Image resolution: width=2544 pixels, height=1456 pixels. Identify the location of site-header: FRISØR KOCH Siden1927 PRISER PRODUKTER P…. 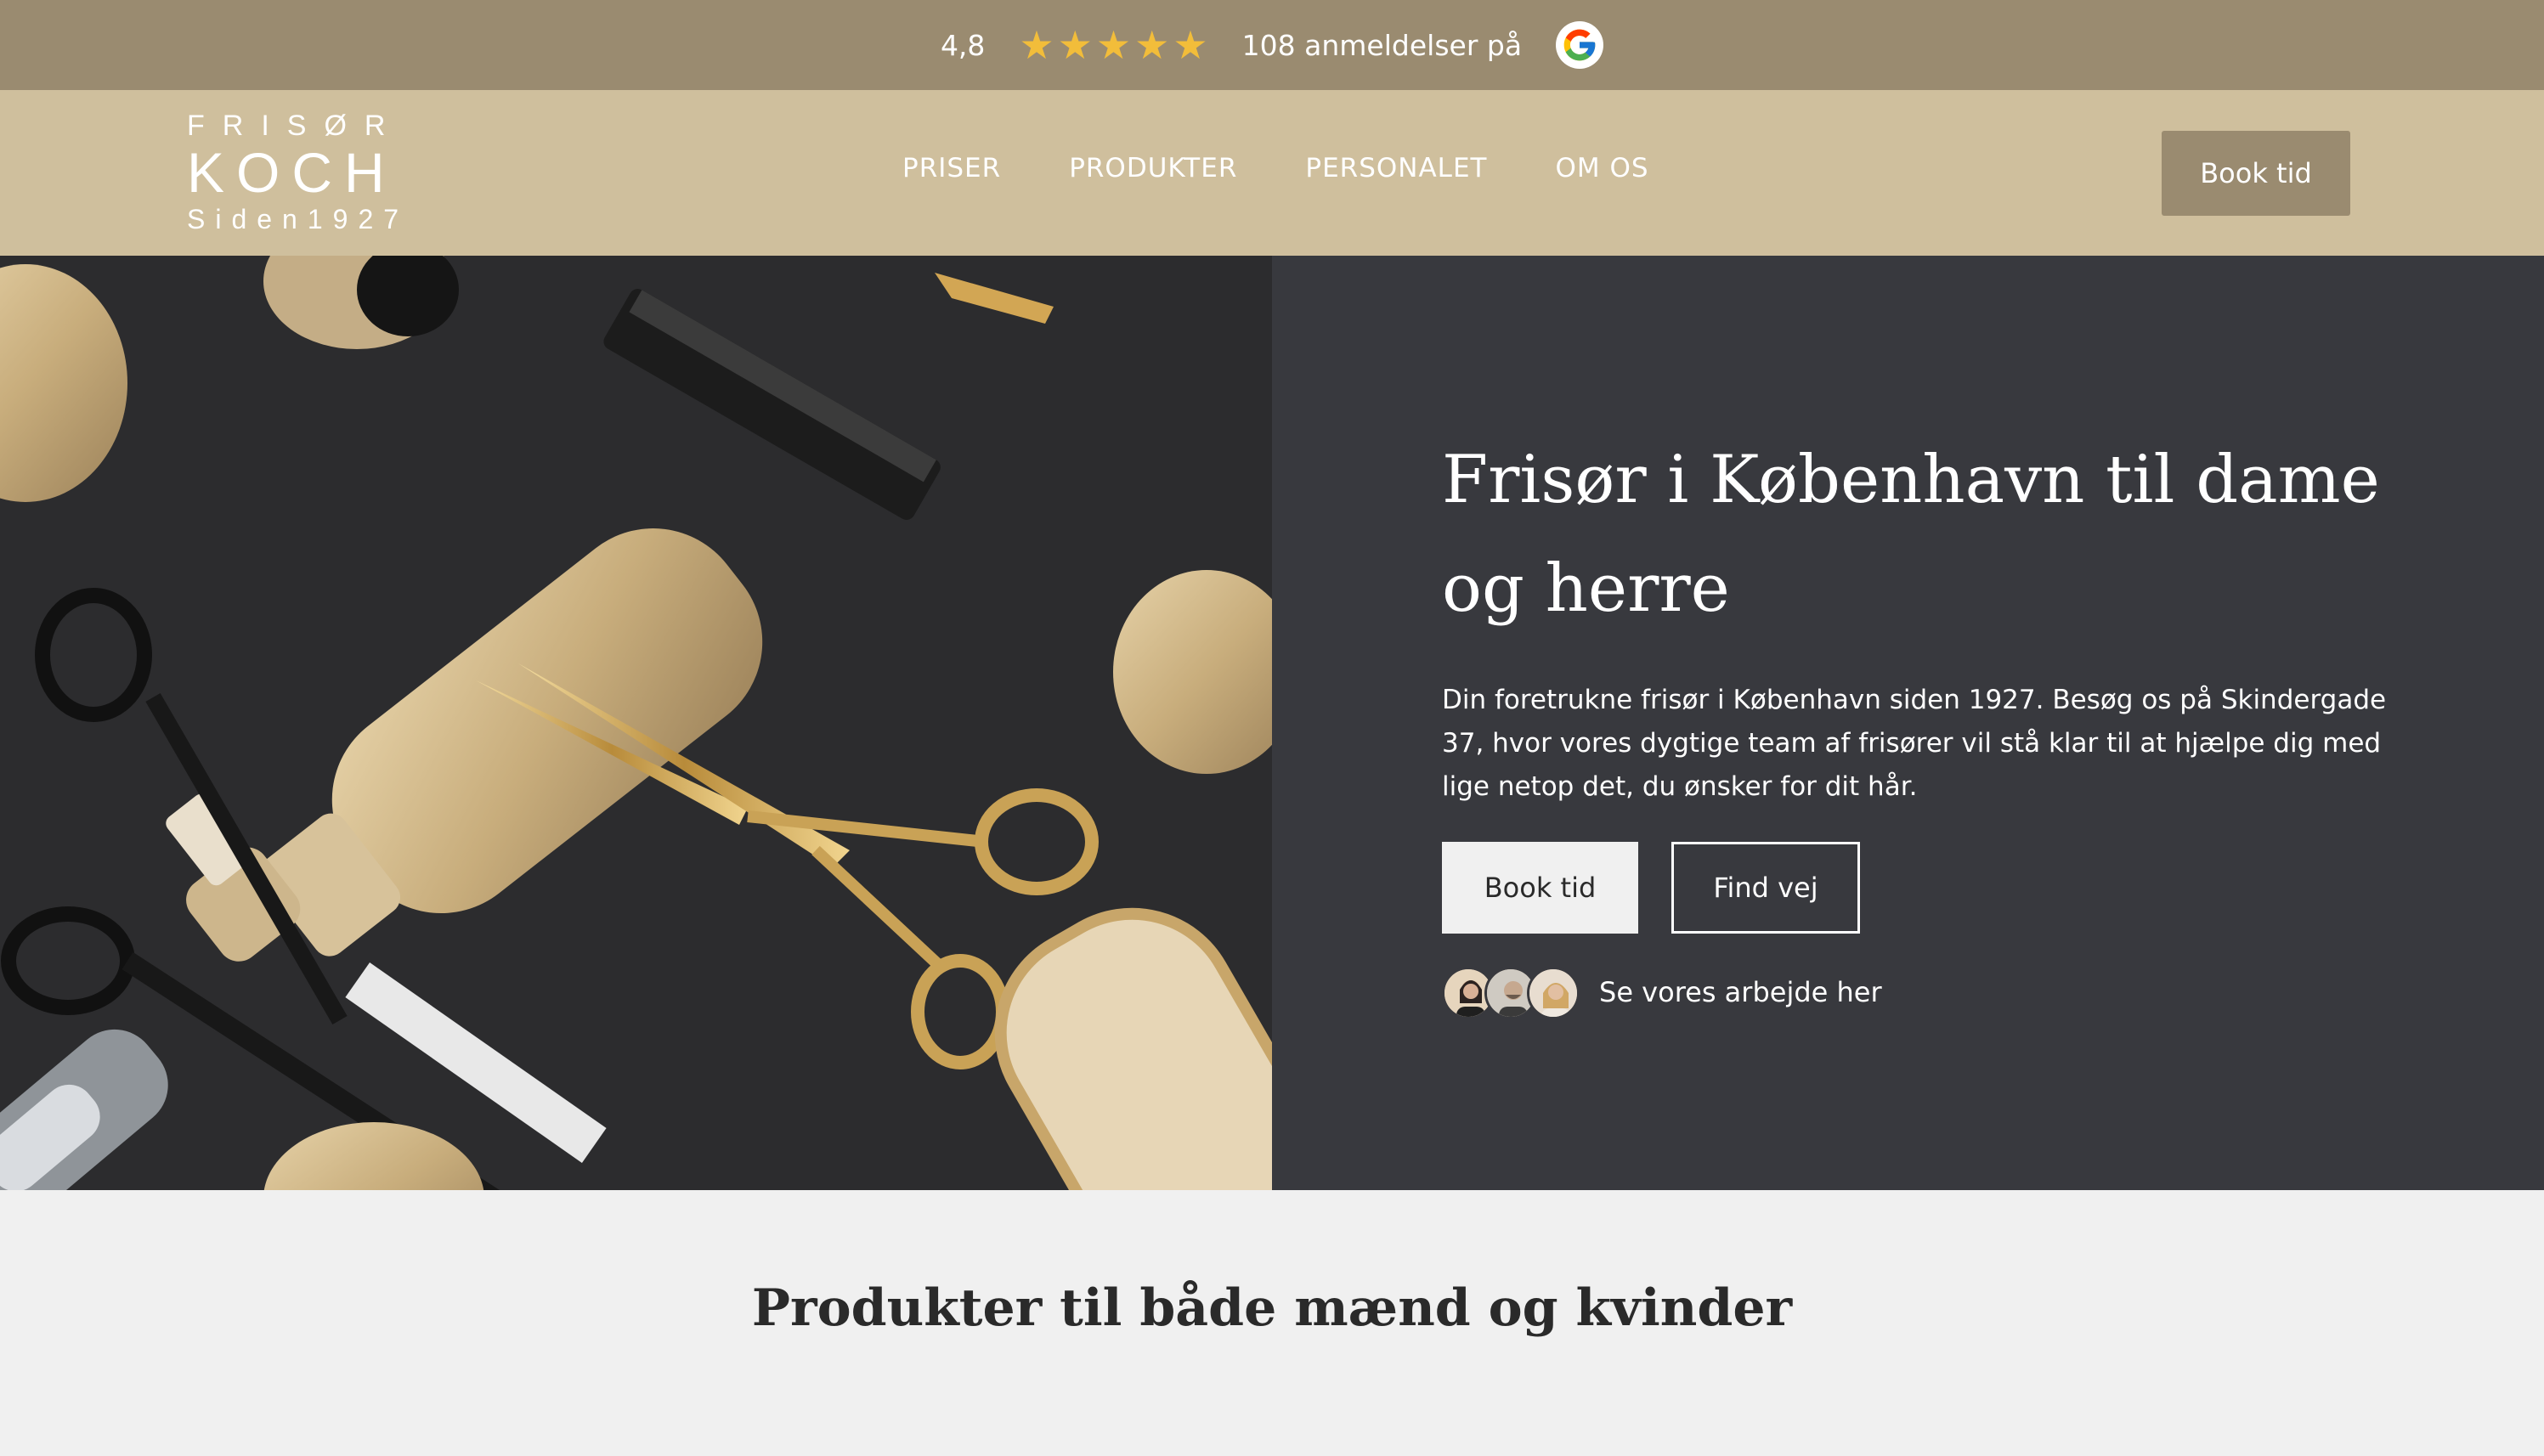
(1272, 173).